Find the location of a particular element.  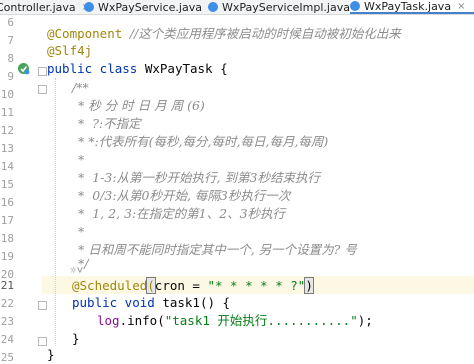

comment: //这个类应用程序被启动的时候自动被初始化出来 is located at coordinates (265, 33).